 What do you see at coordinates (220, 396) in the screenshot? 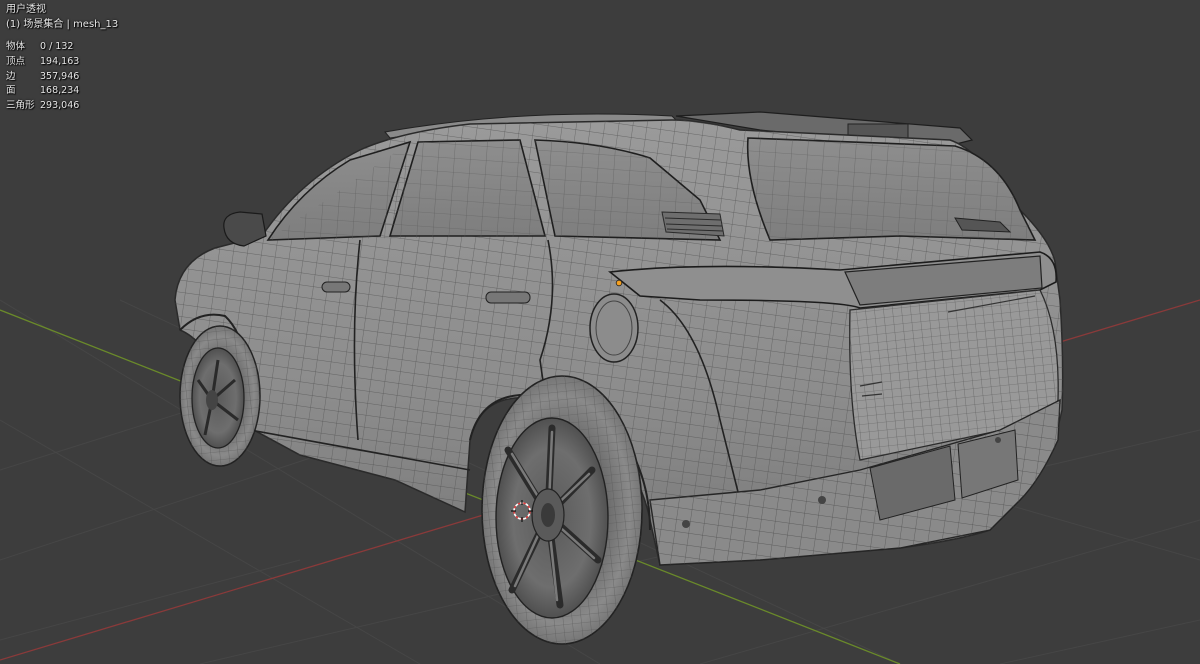
I see `front-wheel` at bounding box center [220, 396].